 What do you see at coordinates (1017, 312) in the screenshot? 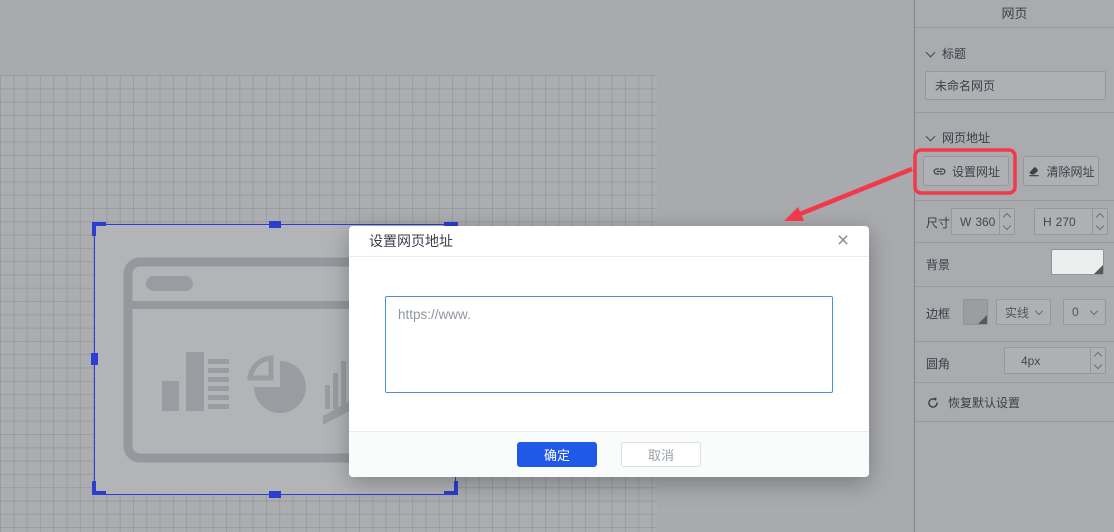
I see `border-style-value: 实线` at bounding box center [1017, 312].